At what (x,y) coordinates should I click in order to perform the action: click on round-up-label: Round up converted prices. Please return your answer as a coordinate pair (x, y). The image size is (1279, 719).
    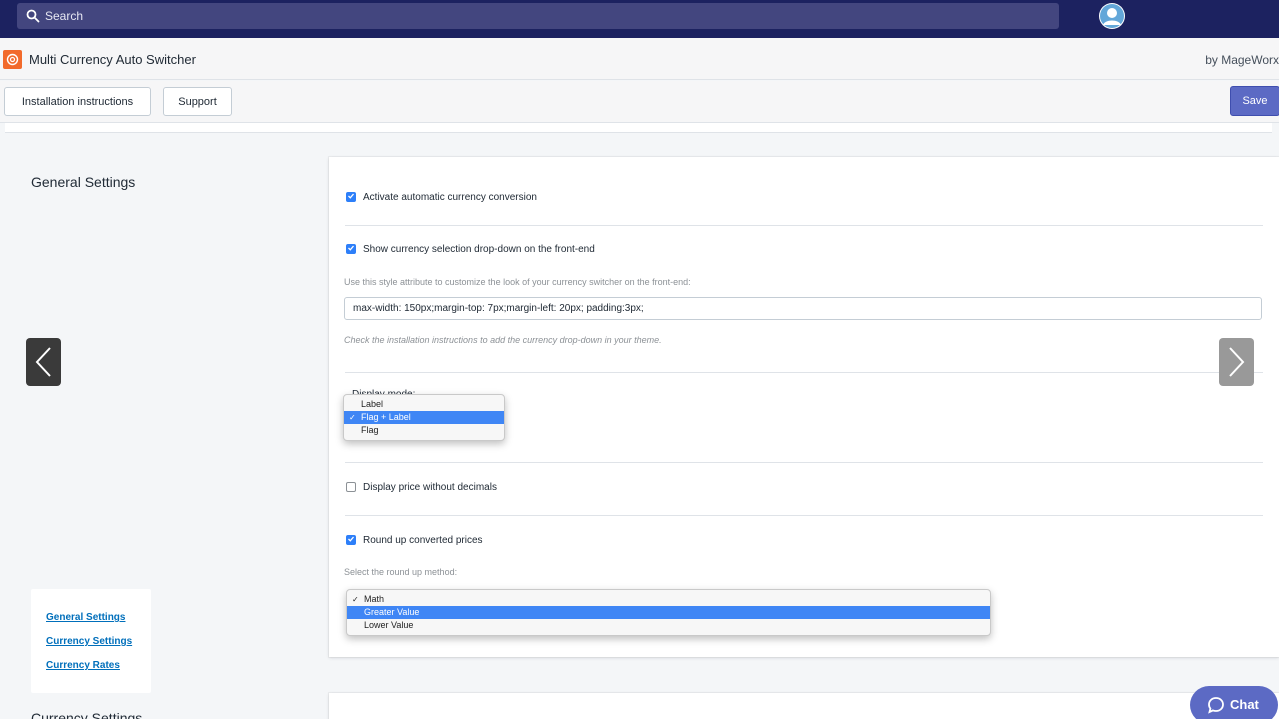
    Looking at the image, I should click on (423, 540).